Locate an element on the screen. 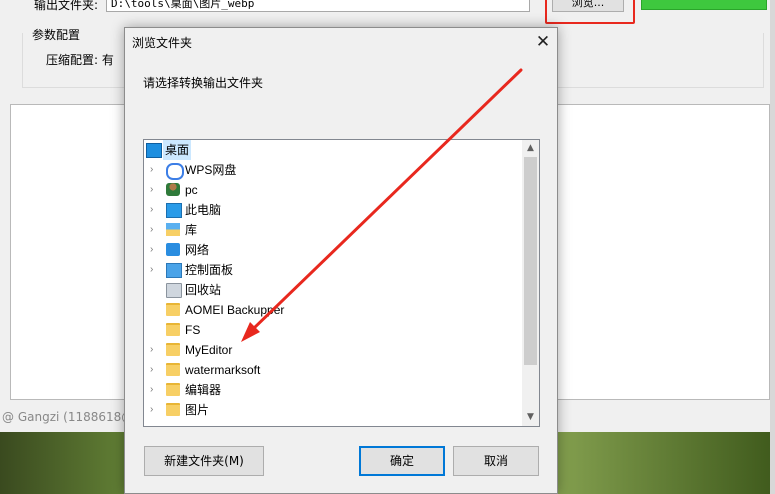  dialog-prompt: 请选择转换输出文件夹 is located at coordinates (203, 83).